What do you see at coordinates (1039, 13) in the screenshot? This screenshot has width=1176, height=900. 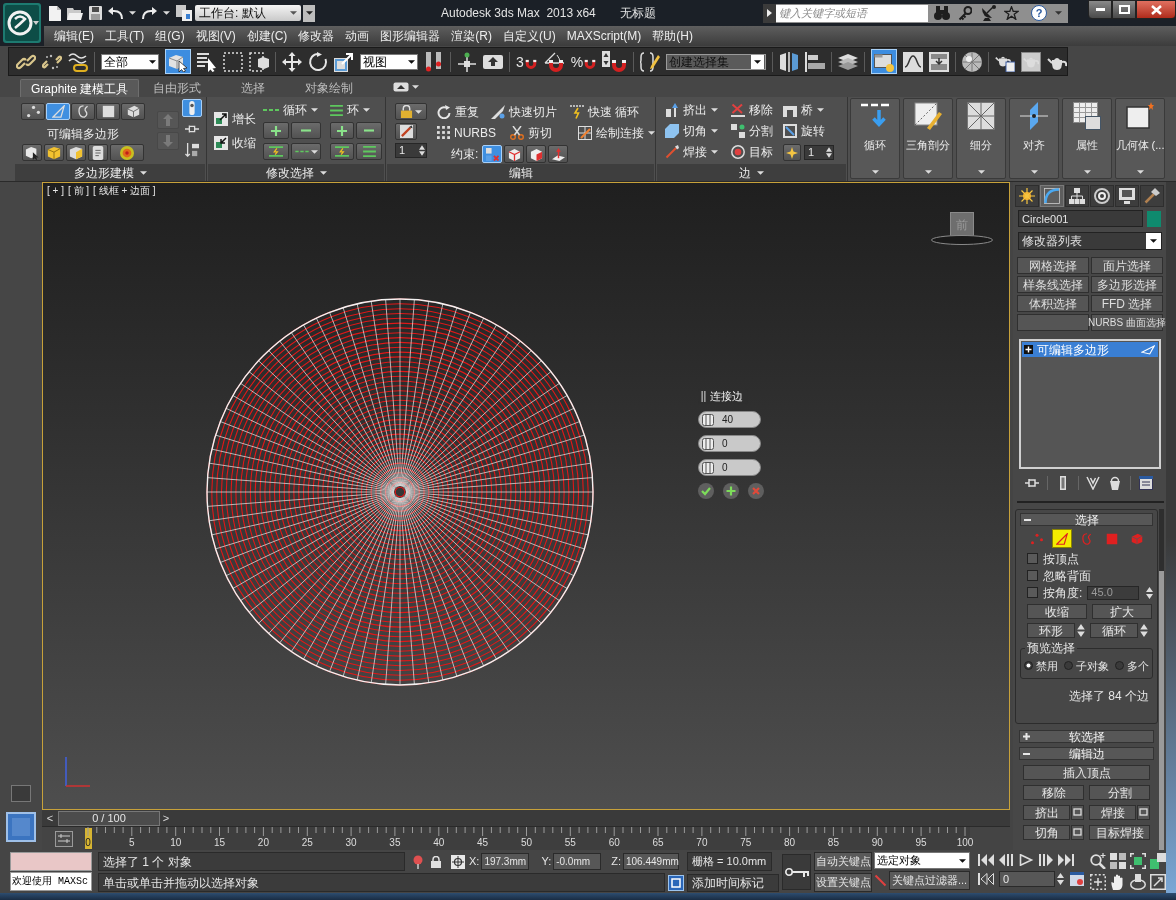 I see `help-button: ?` at bounding box center [1039, 13].